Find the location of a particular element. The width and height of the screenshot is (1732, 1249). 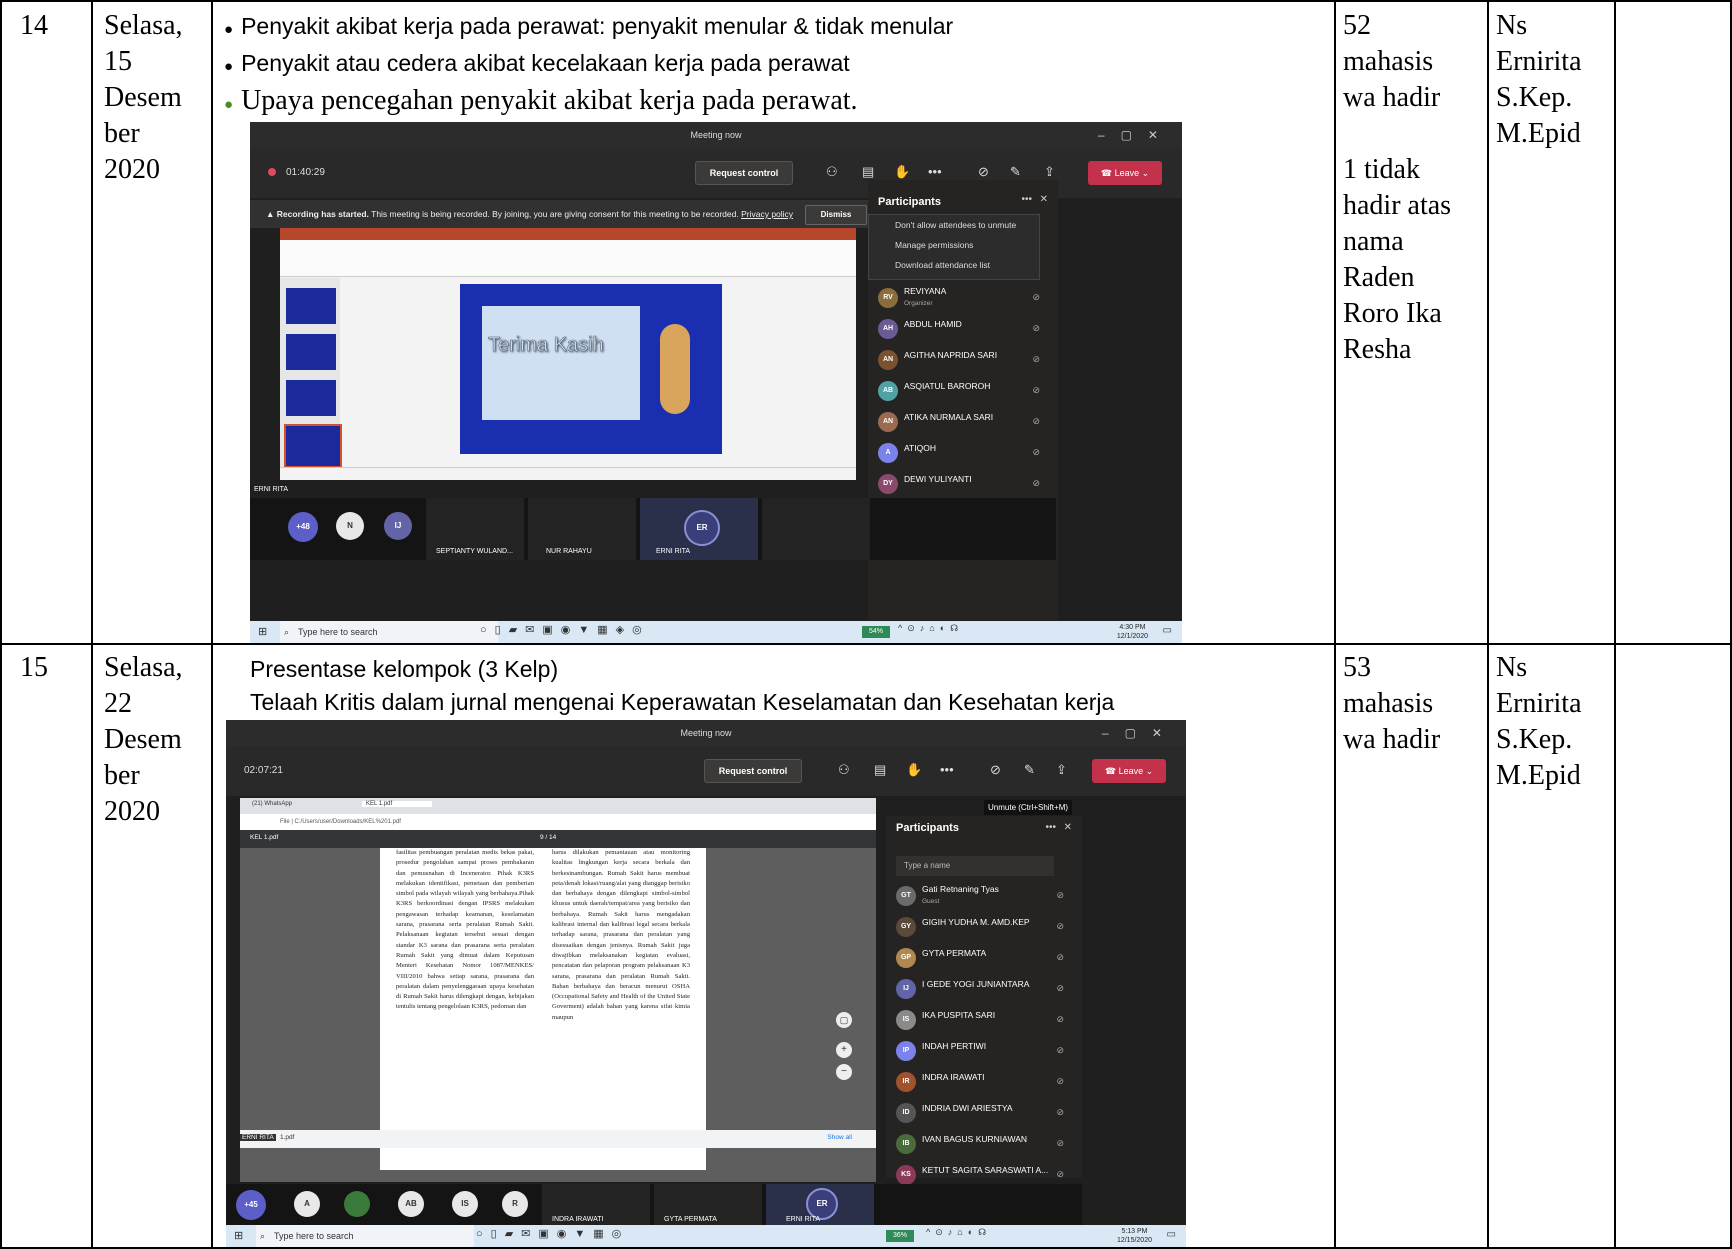

presenter-label: ERNI RITA is located at coordinates (271, 489).